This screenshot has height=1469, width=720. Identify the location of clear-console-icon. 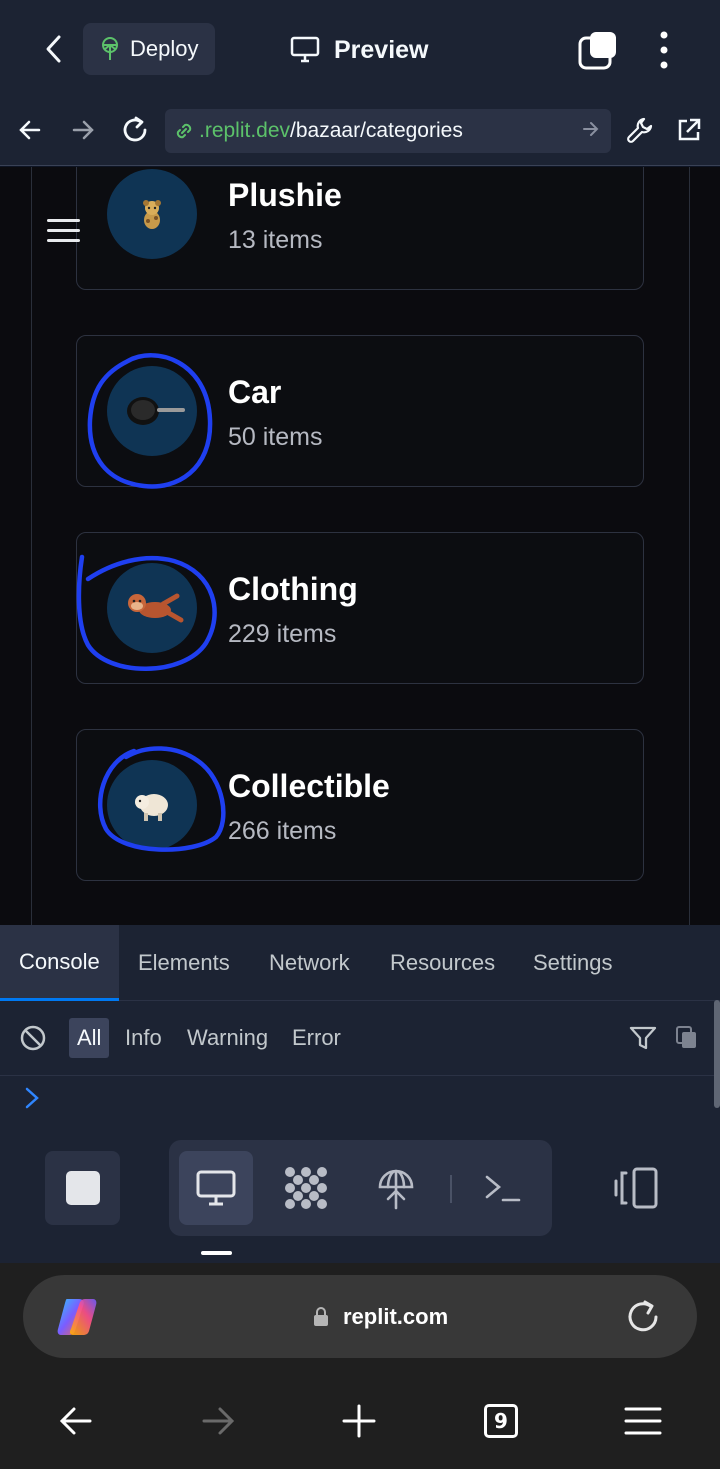
(33, 1038).